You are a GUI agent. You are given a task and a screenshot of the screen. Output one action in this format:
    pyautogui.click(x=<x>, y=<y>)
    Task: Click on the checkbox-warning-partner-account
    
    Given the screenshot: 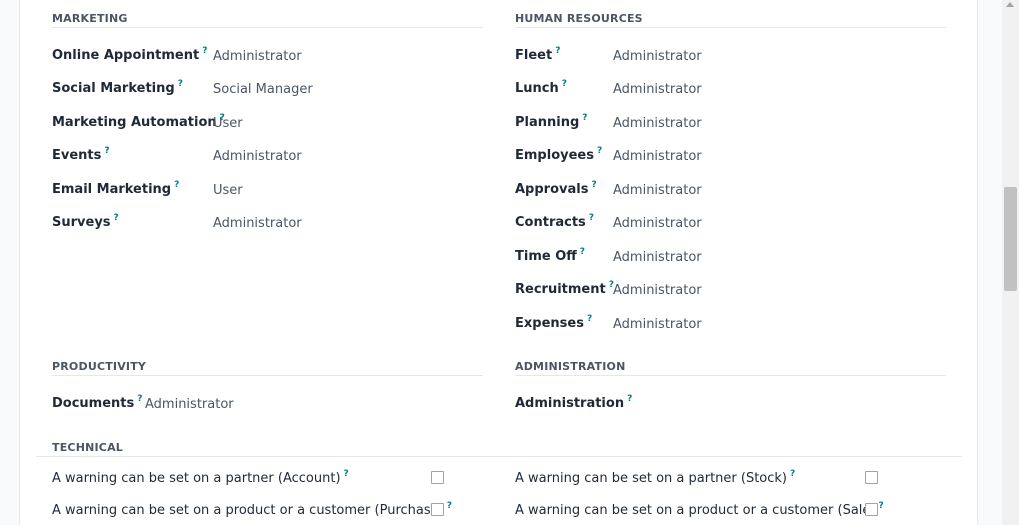 What is the action you would take?
    pyautogui.click(x=437, y=477)
    